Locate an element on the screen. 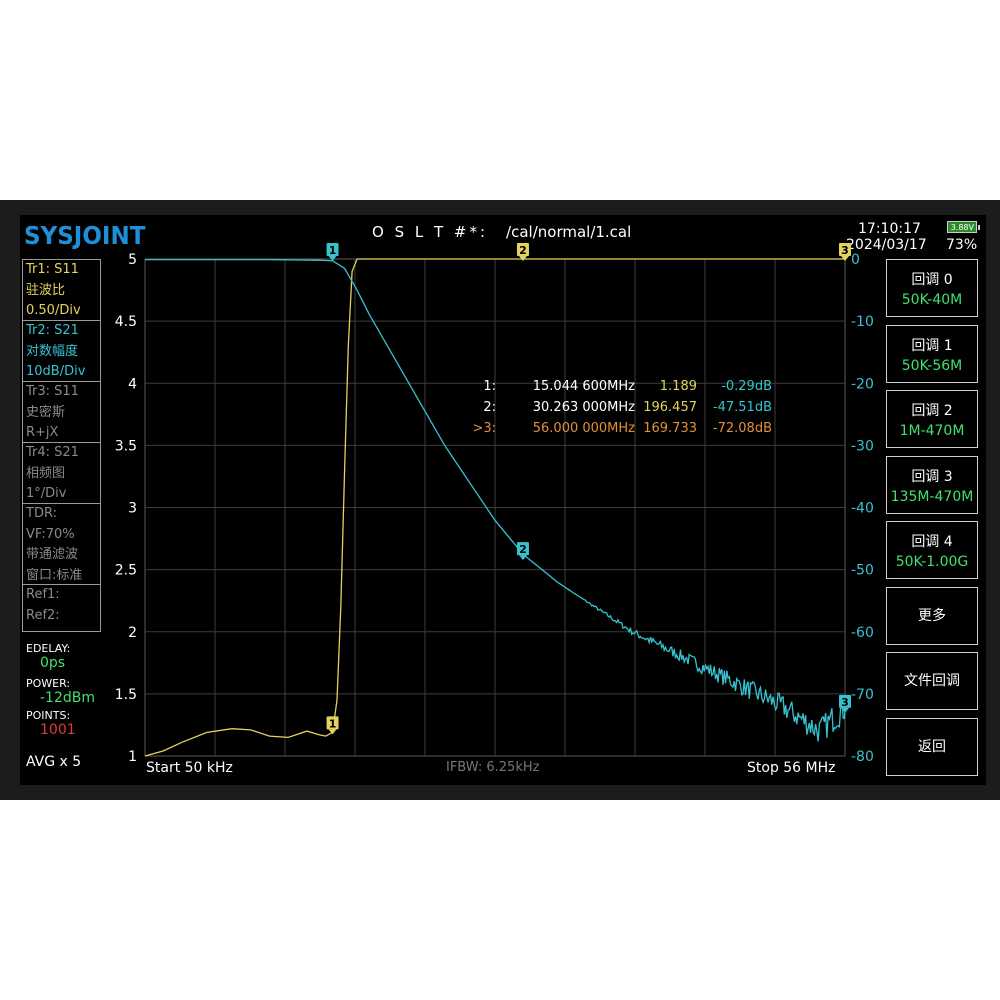 This screenshot has width=1000, height=1000. left-tick-label: 1.5 is located at coordinates (126, 695).